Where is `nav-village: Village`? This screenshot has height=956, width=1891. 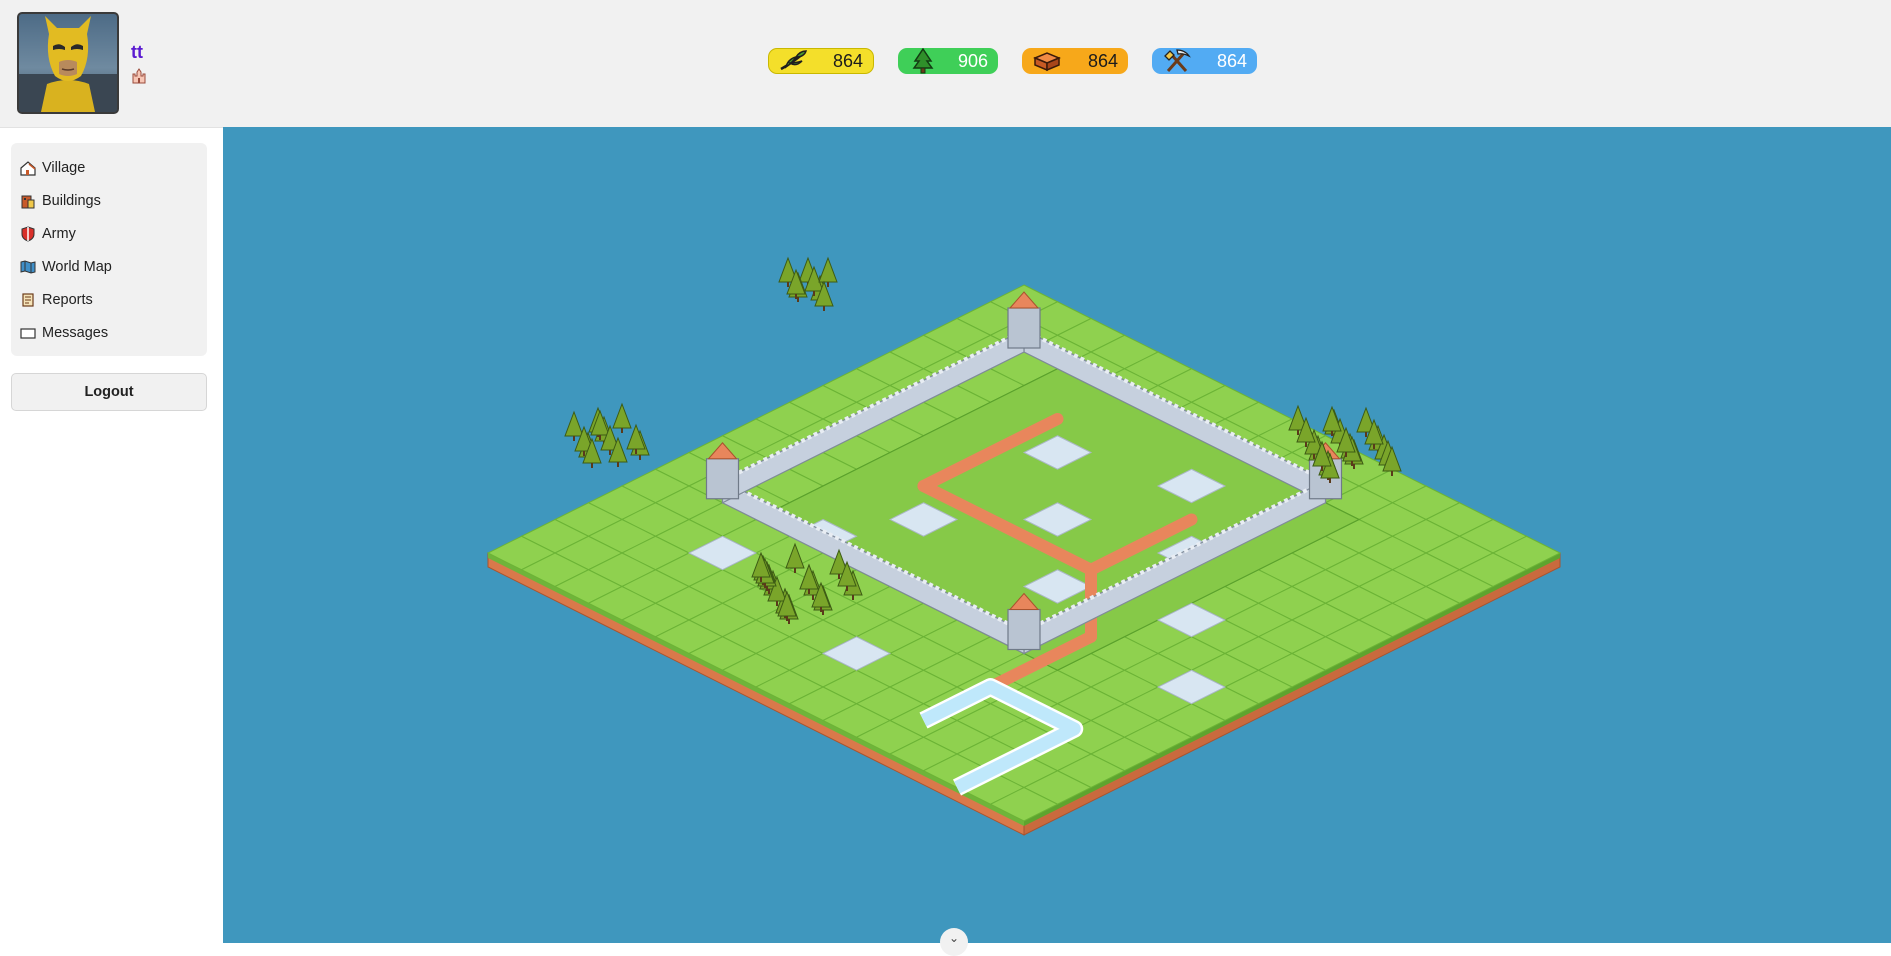
nav-village: Village is located at coordinates (52, 168).